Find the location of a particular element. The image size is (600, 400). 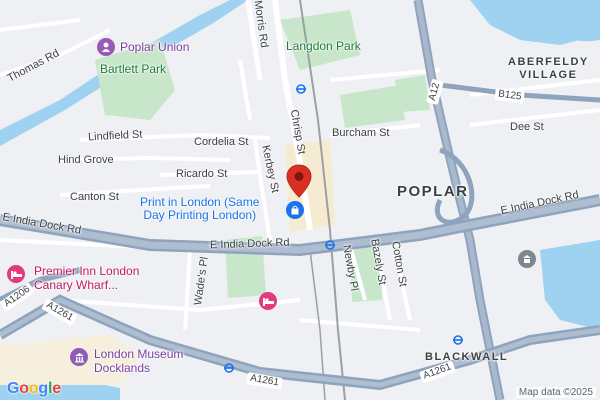

hotel-bed-icon-secondary is located at coordinates (268, 301).